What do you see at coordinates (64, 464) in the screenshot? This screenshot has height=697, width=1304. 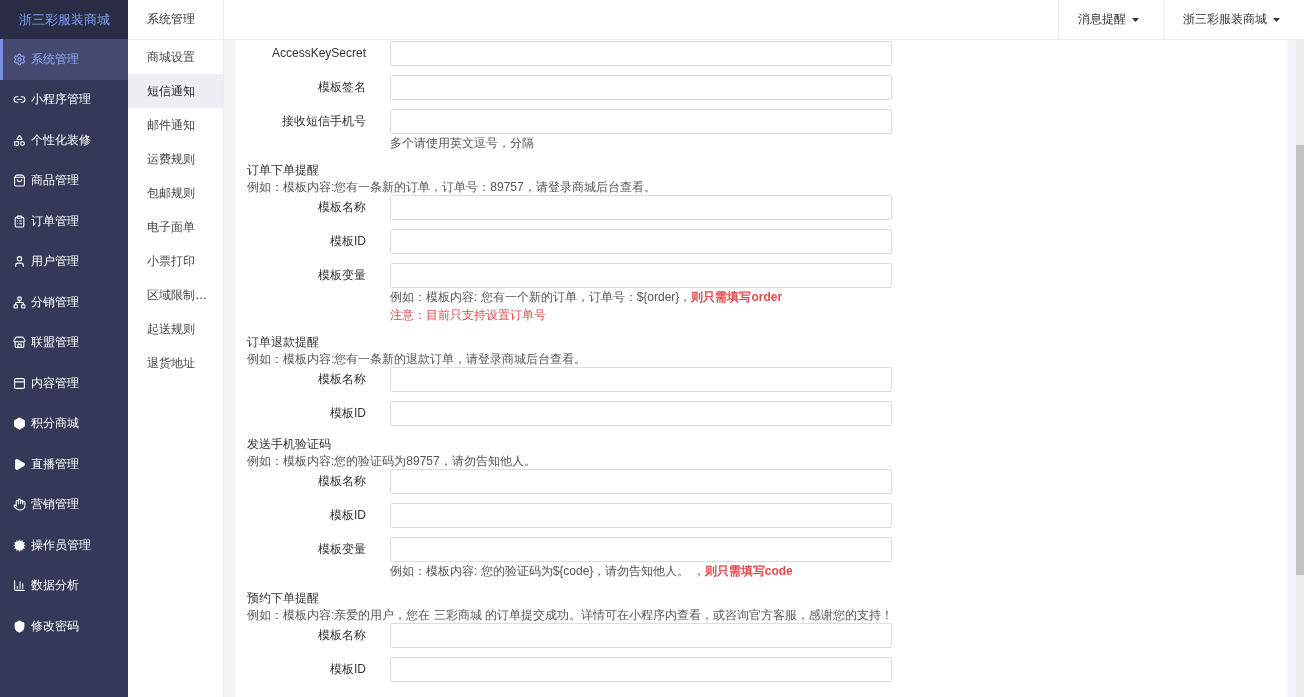 I see `sidebar-item: 直播管理` at bounding box center [64, 464].